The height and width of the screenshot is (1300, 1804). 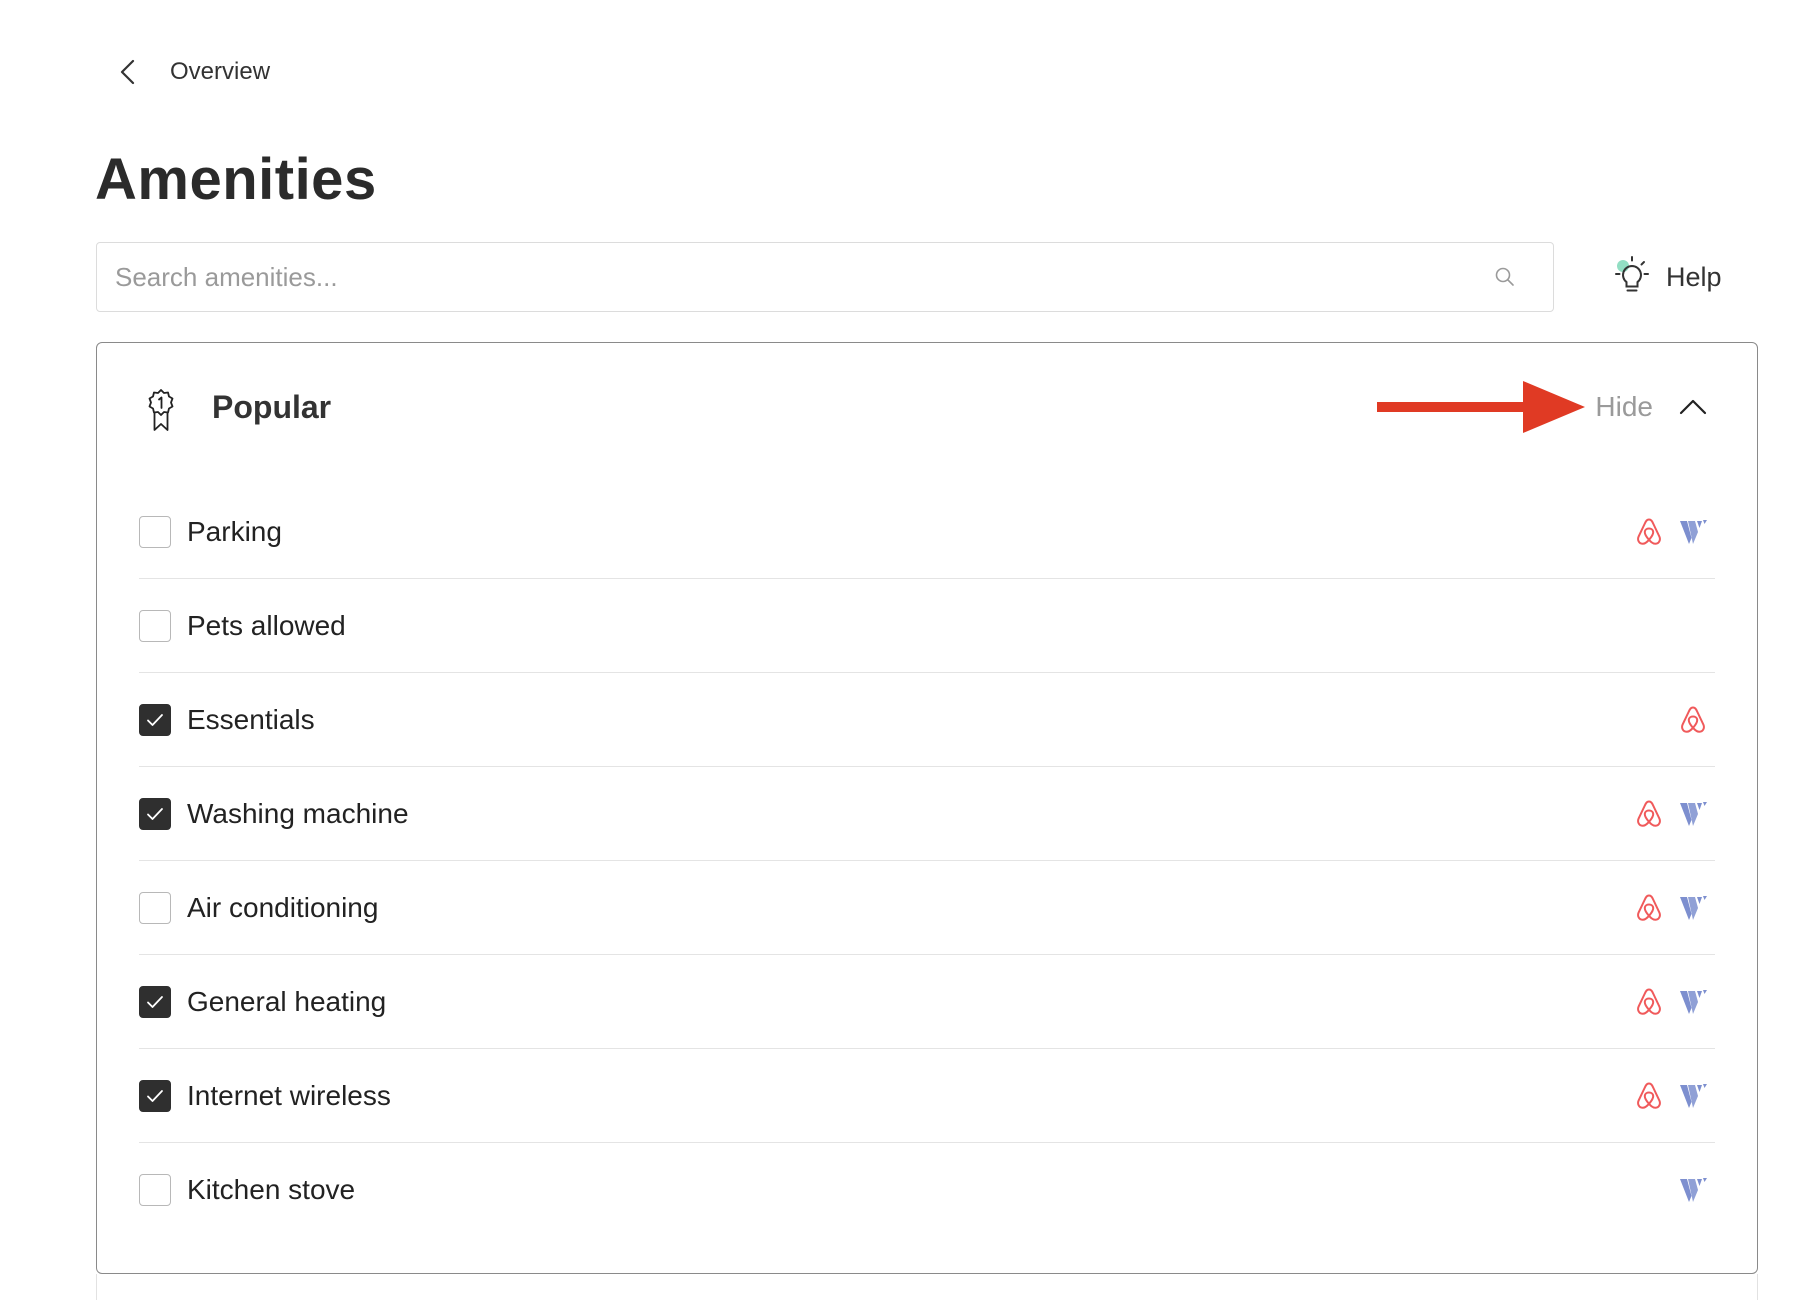 I want to click on hide-section-toggle: Hide, so click(x=1651, y=407).